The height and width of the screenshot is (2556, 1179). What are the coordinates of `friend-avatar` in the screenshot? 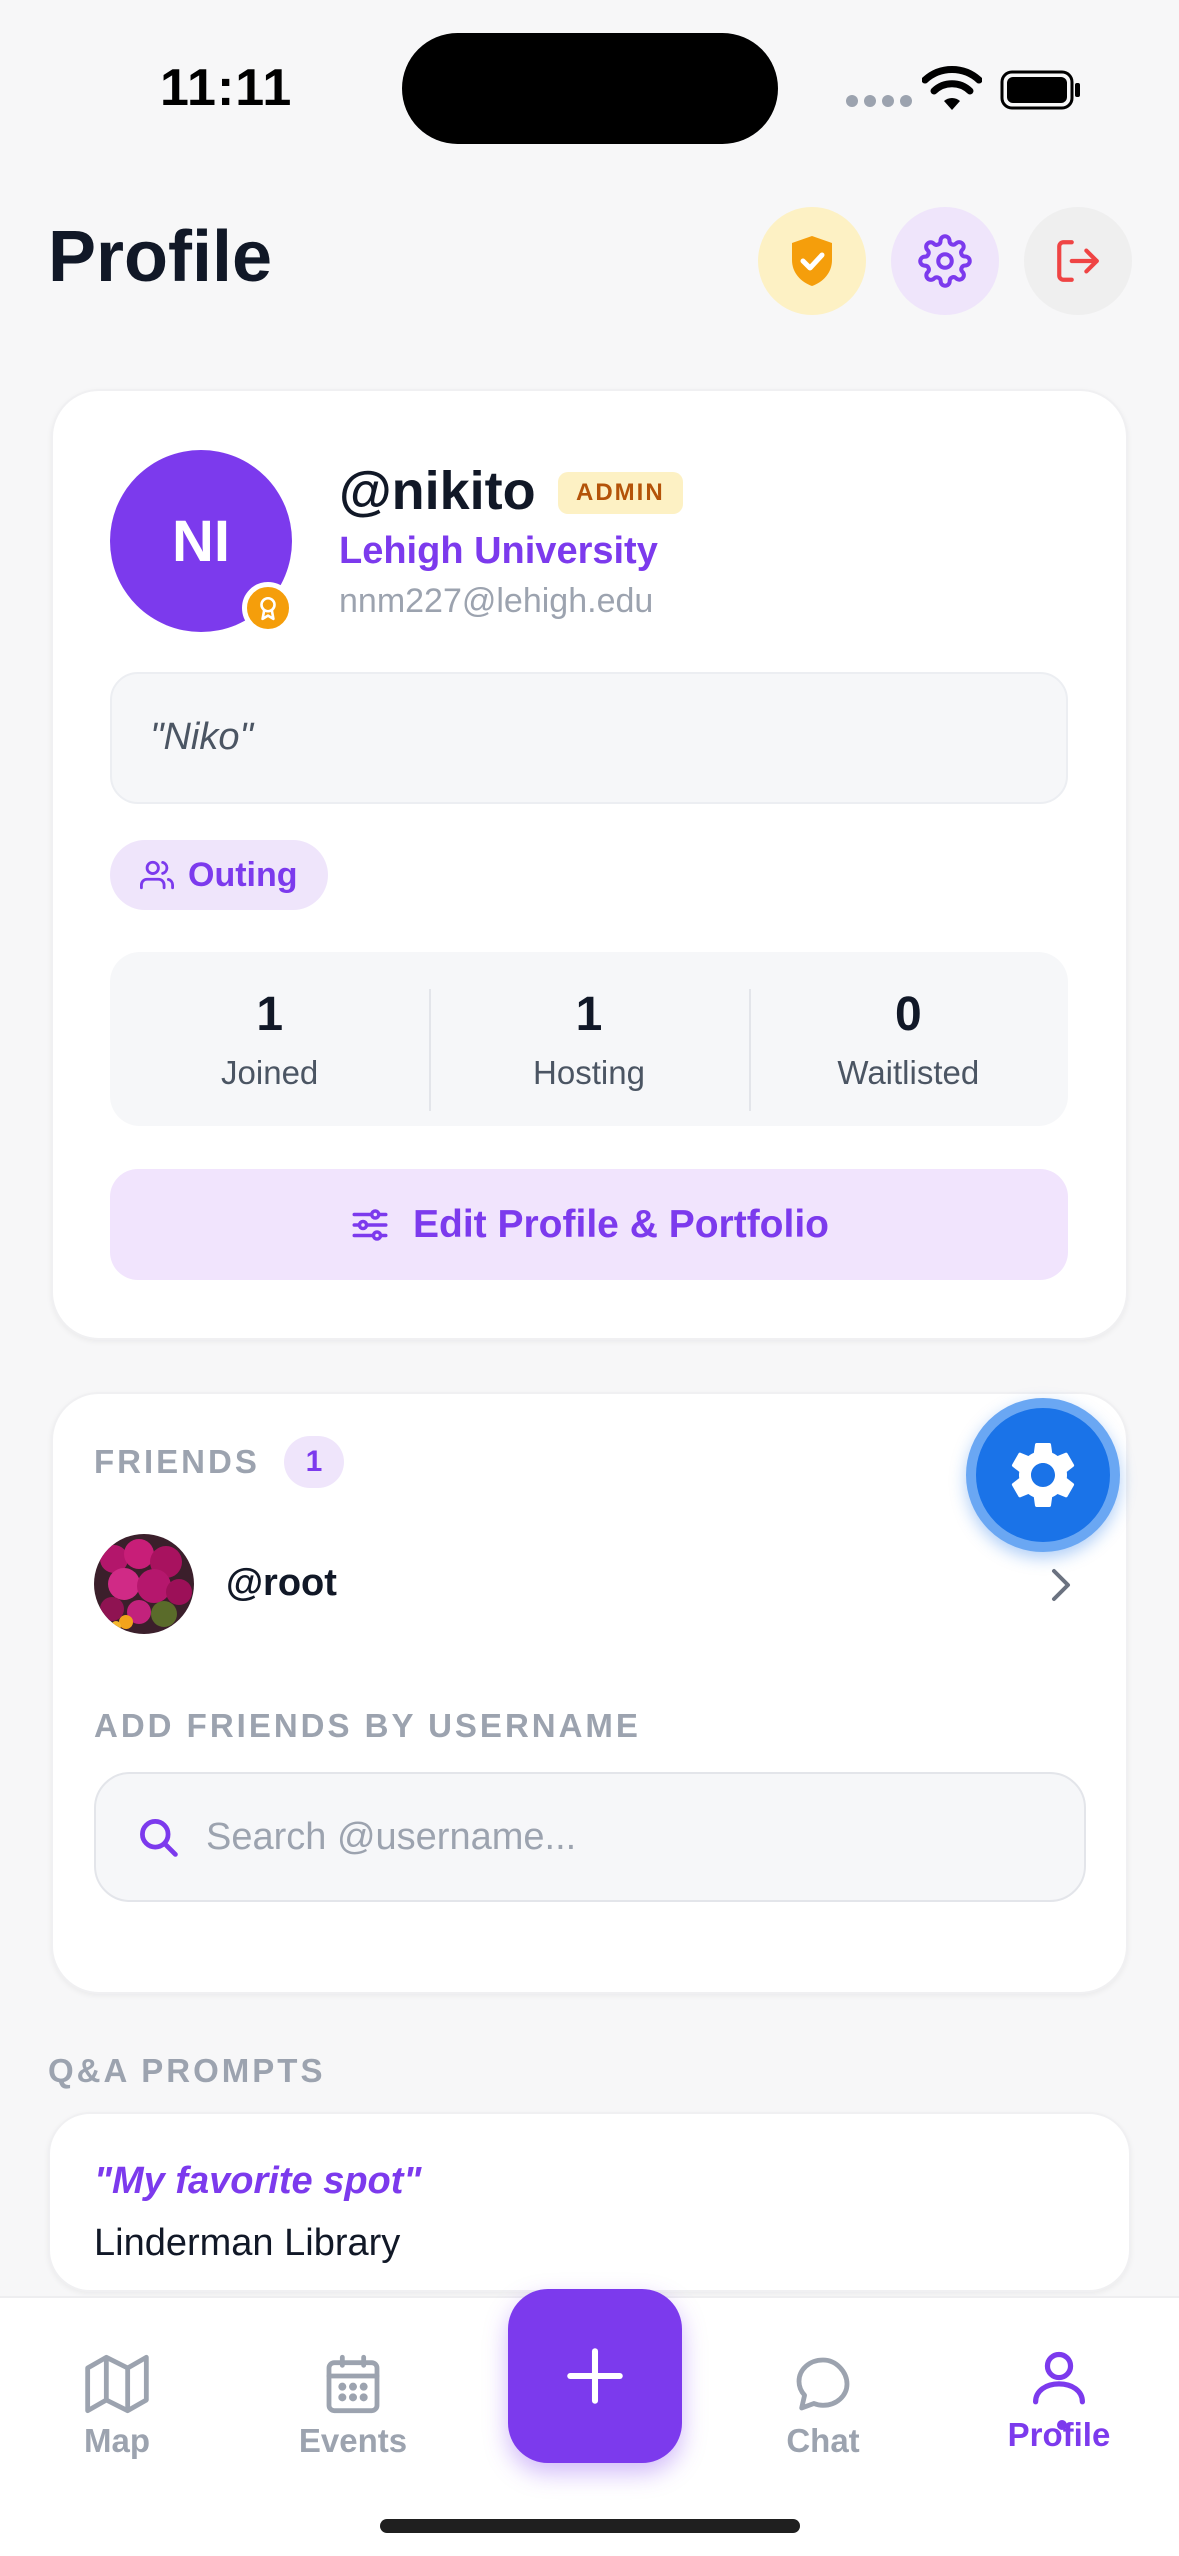 It's located at (144, 1584).